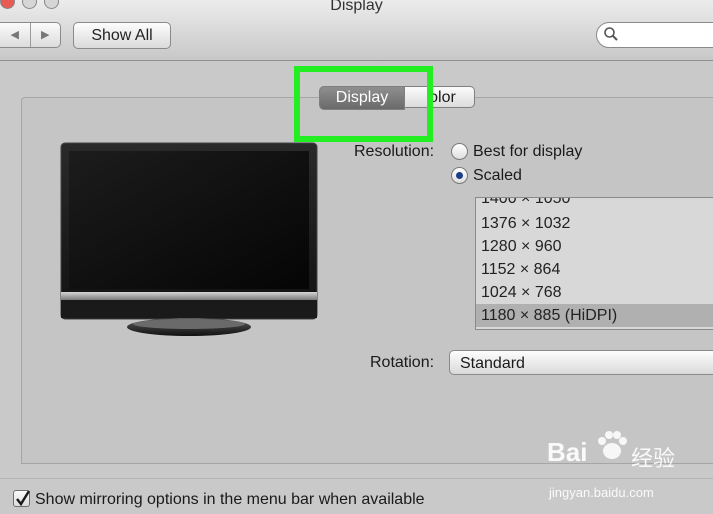 The image size is (713, 514). I want to click on list-item: 1152 × 864, so click(594, 269).